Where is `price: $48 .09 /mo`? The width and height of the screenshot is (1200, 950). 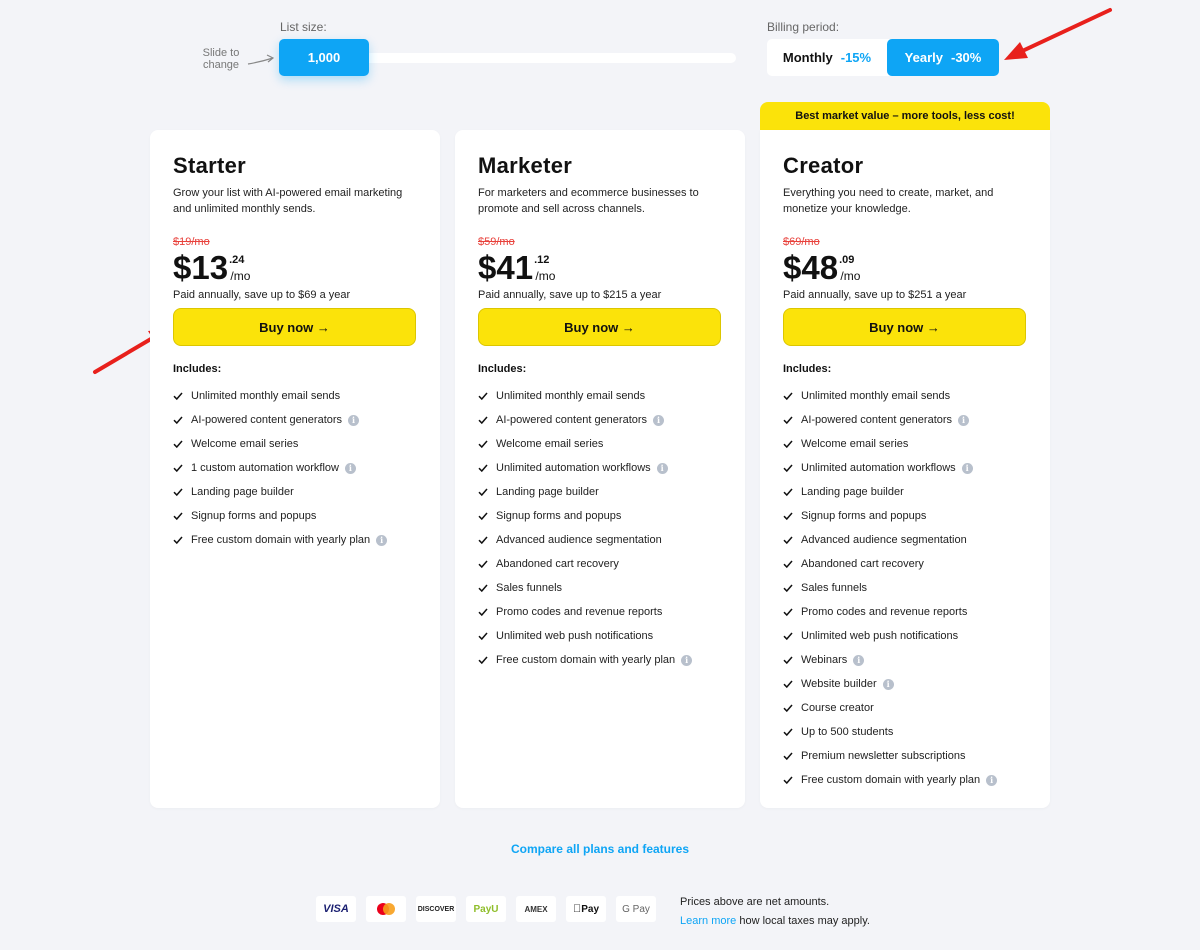
price: $48 .09 /mo is located at coordinates (821, 268).